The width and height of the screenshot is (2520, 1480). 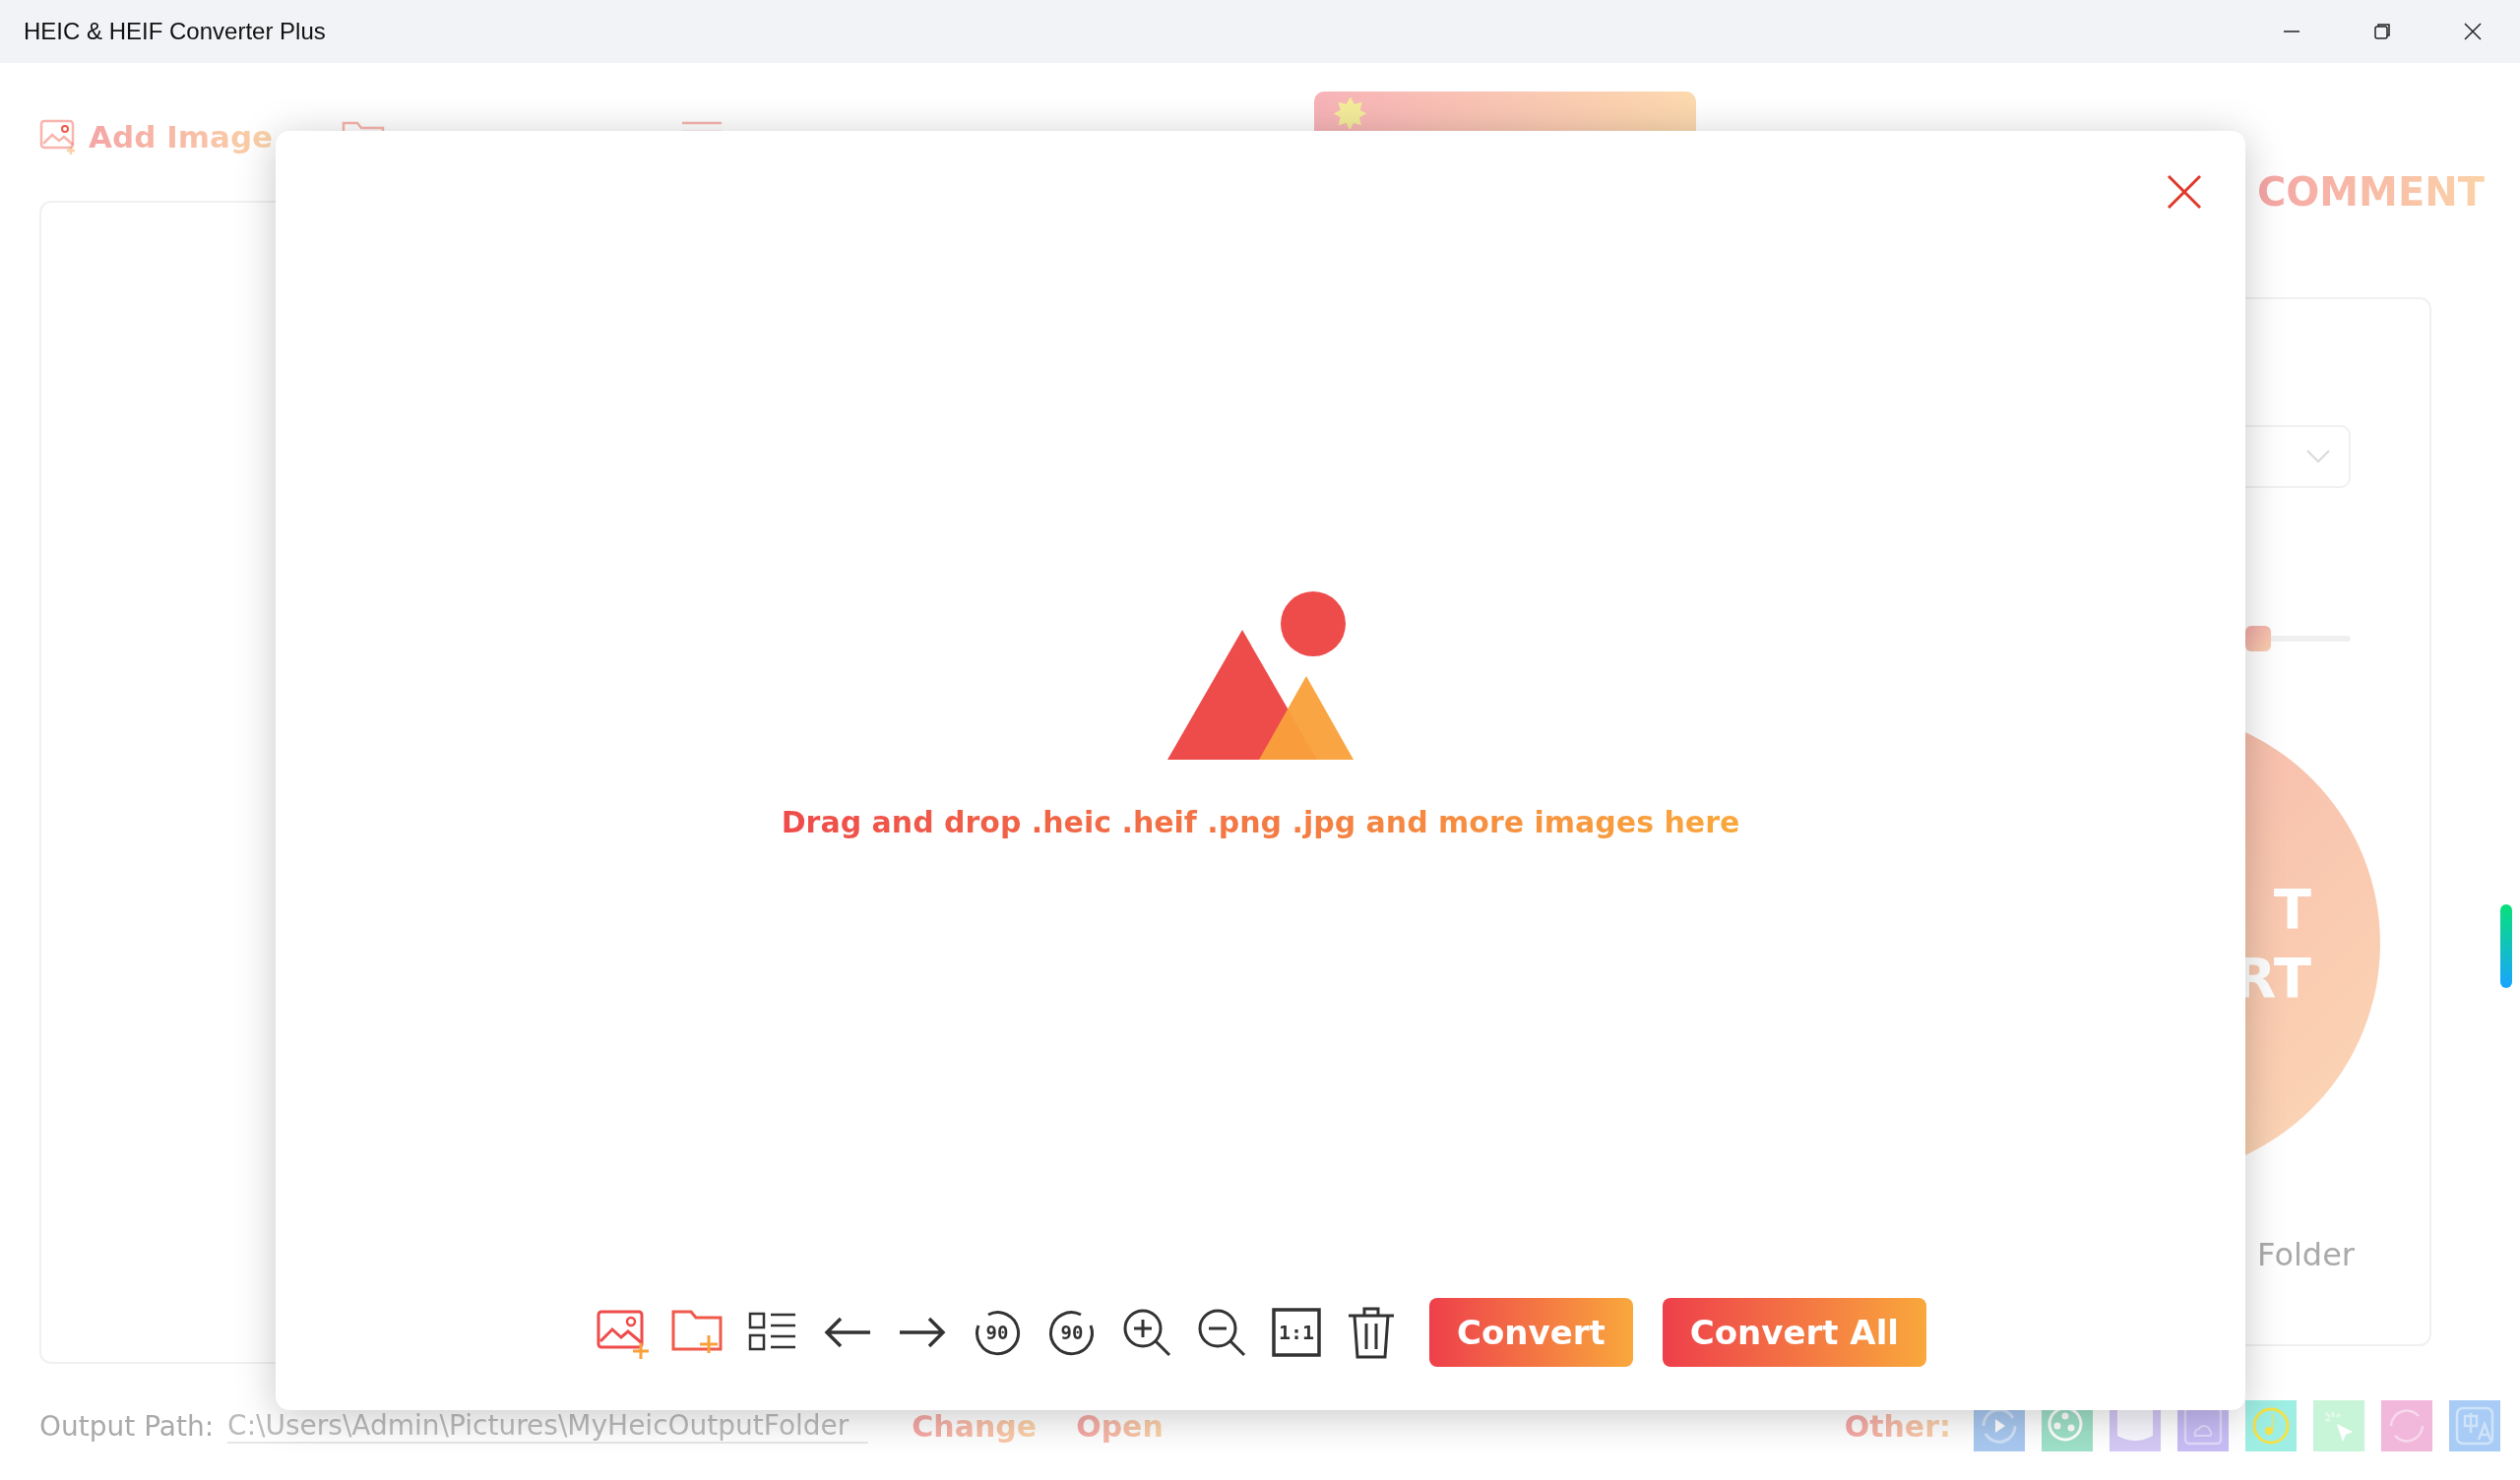 I want to click on image-placeholder-icon, so click(x=1260, y=675).